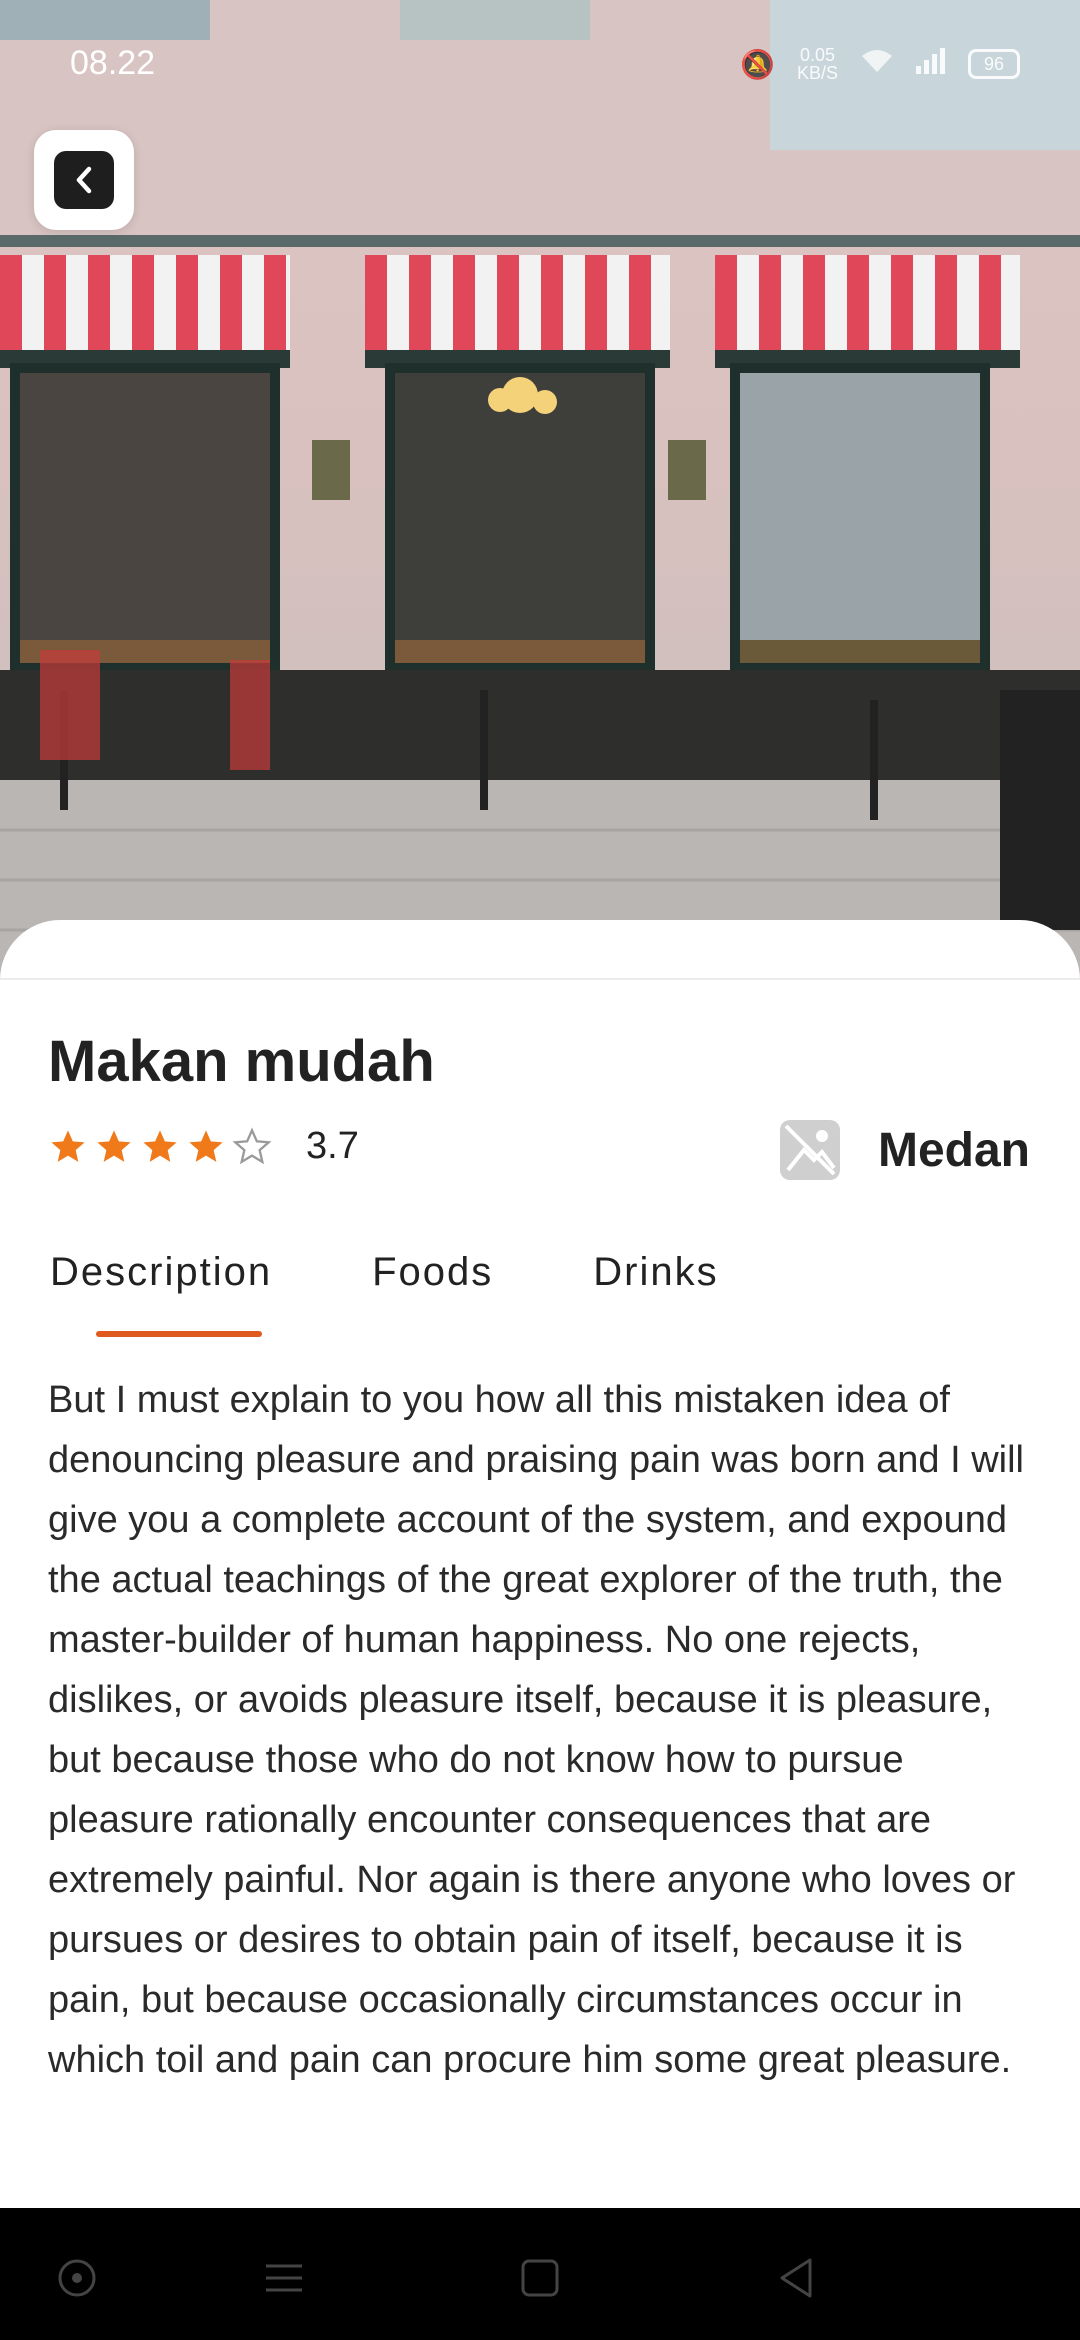 The height and width of the screenshot is (2340, 1080). What do you see at coordinates (540, 65) in the screenshot?
I see `status-bar: 08.22 🔕 0.05 KB/S 96` at bounding box center [540, 65].